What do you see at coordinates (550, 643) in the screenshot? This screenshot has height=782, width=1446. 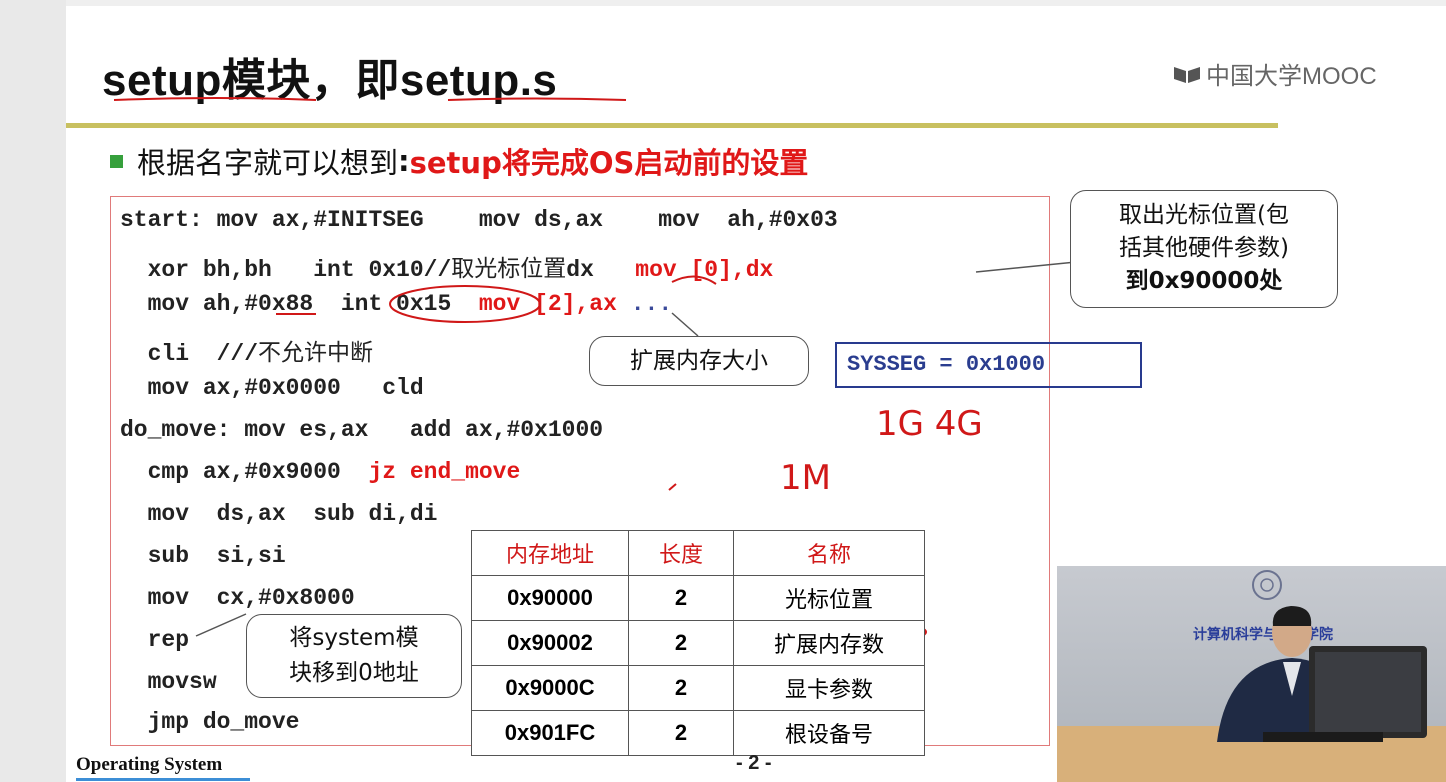 I see `table-cell: 0x90002` at bounding box center [550, 643].